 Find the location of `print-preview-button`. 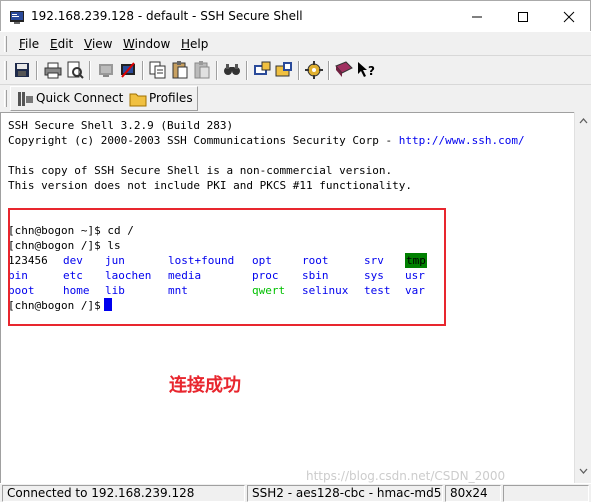

print-preview-button is located at coordinates (75, 70).